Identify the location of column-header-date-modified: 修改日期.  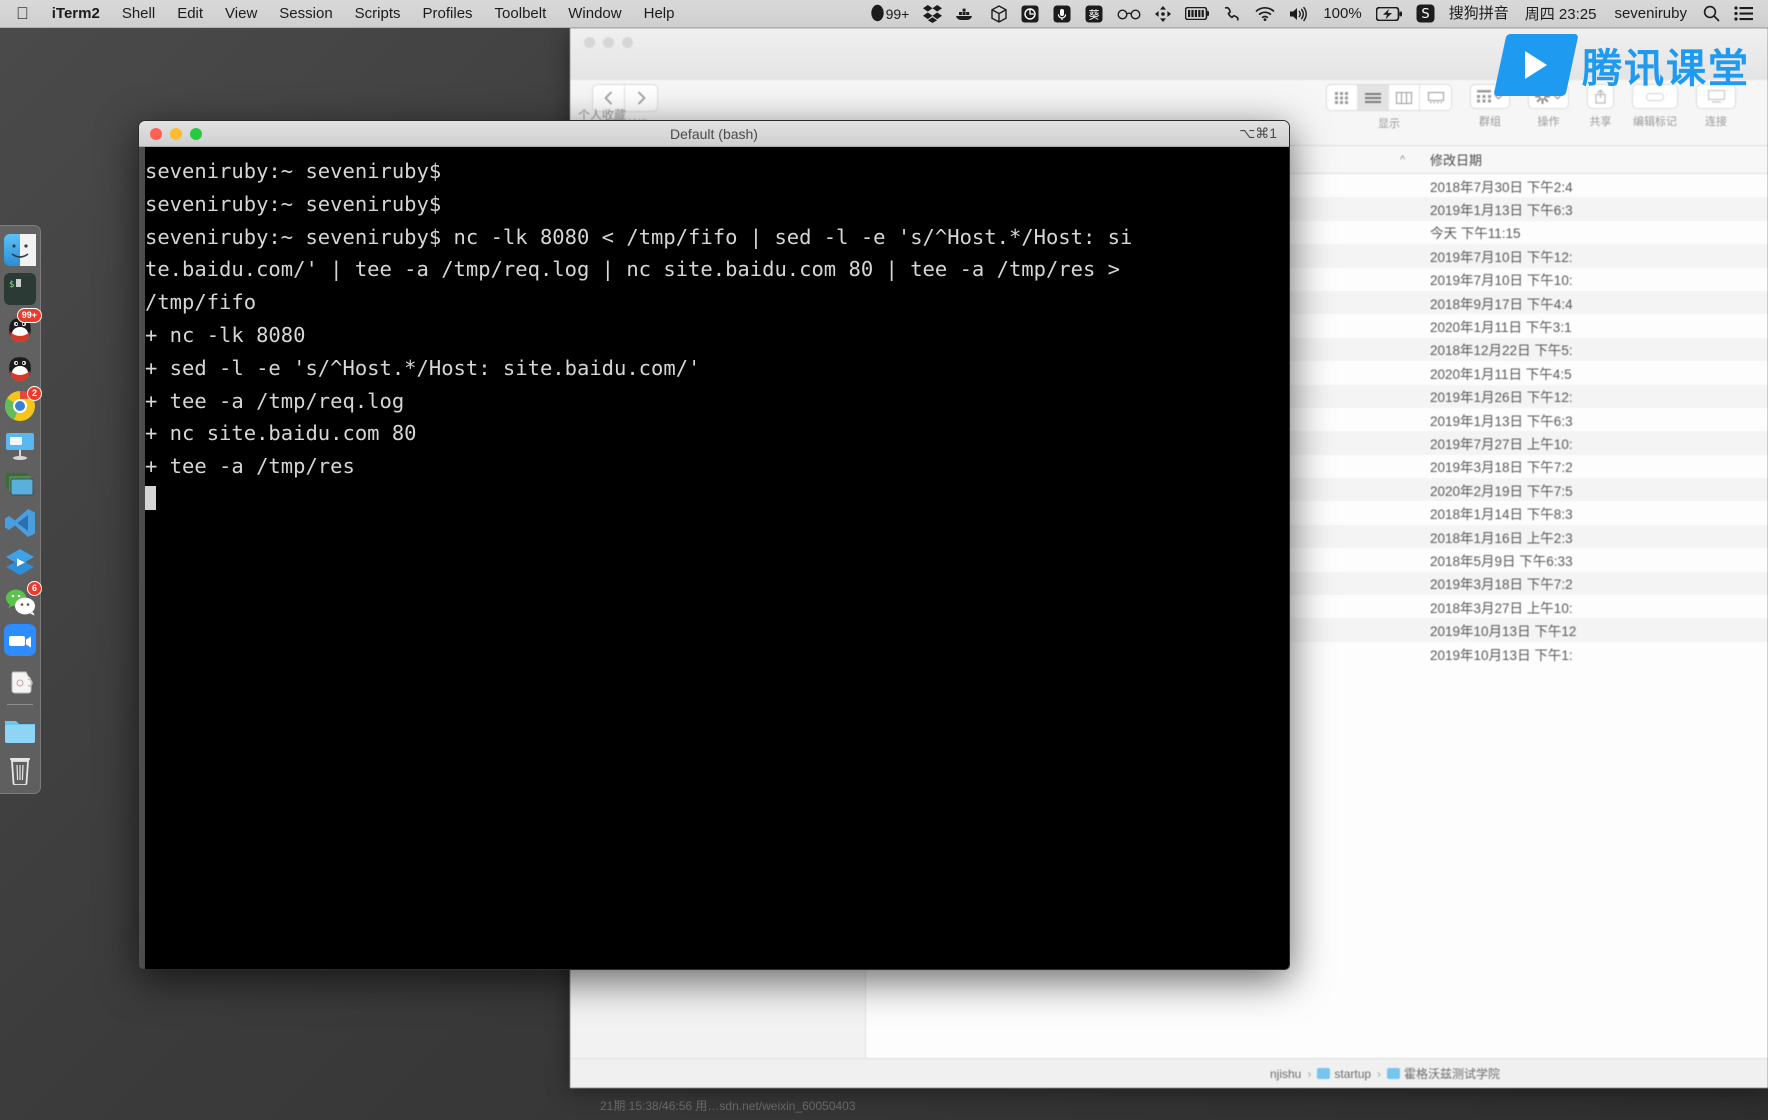
(1456, 159).